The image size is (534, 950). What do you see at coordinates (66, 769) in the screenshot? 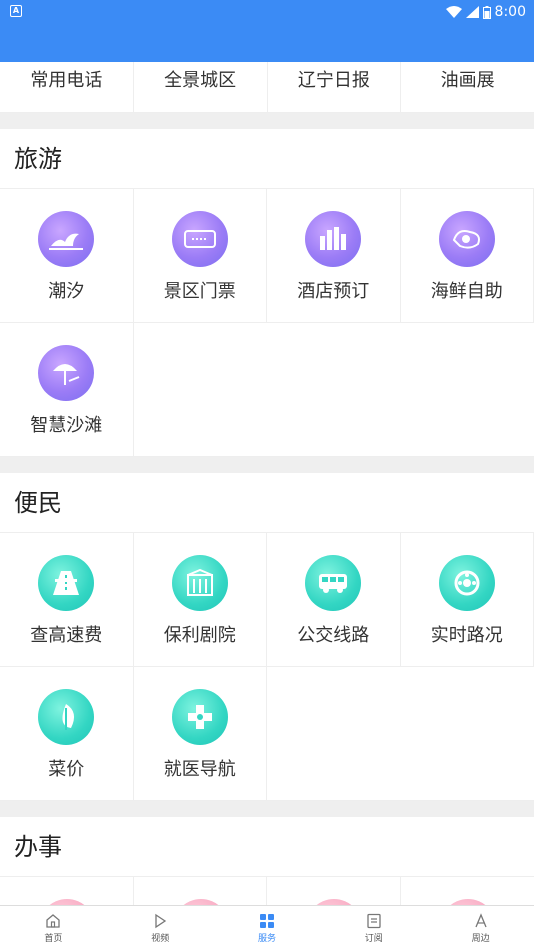
I see `service-label: 菜价` at bounding box center [66, 769].